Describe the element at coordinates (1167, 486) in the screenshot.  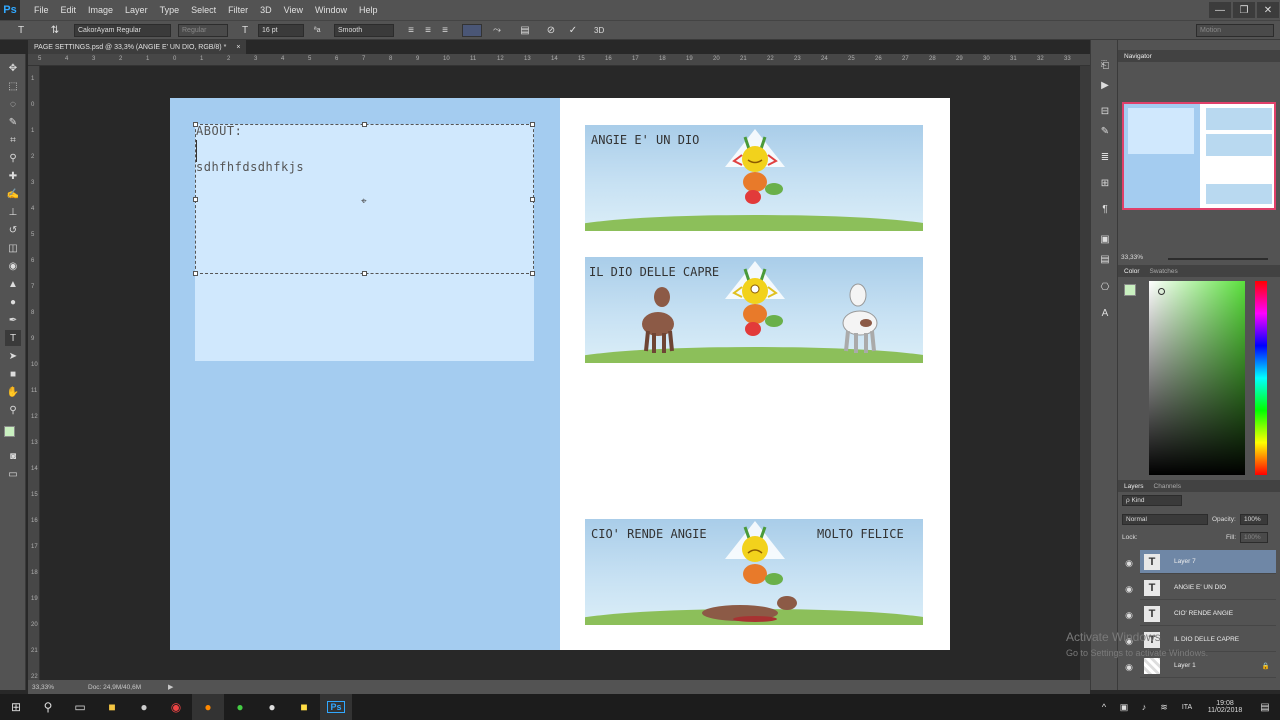
I see `tab-channels: Channels` at that location.